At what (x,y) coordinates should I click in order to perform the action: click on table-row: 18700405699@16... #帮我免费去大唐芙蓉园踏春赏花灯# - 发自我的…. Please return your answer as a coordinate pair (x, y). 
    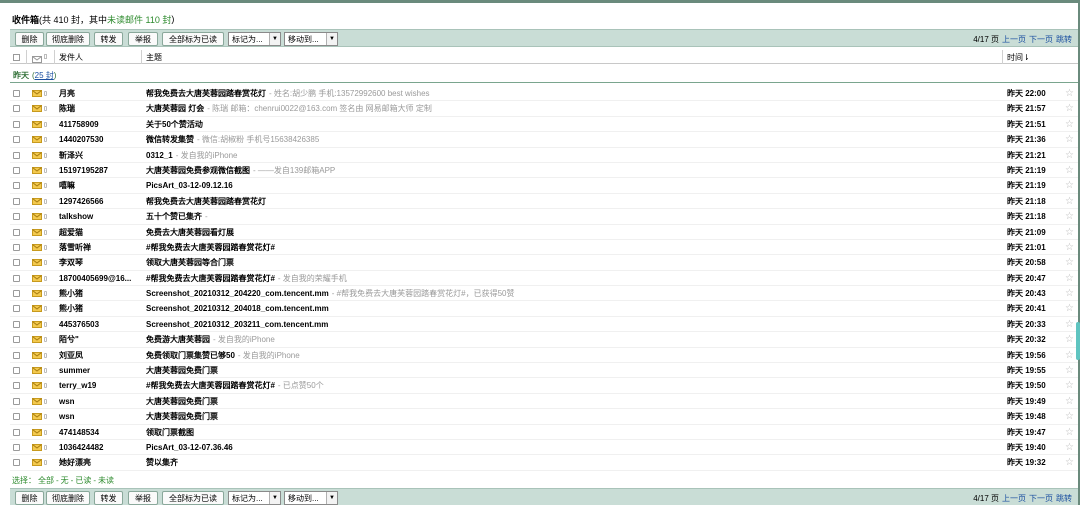
    Looking at the image, I should click on (544, 279).